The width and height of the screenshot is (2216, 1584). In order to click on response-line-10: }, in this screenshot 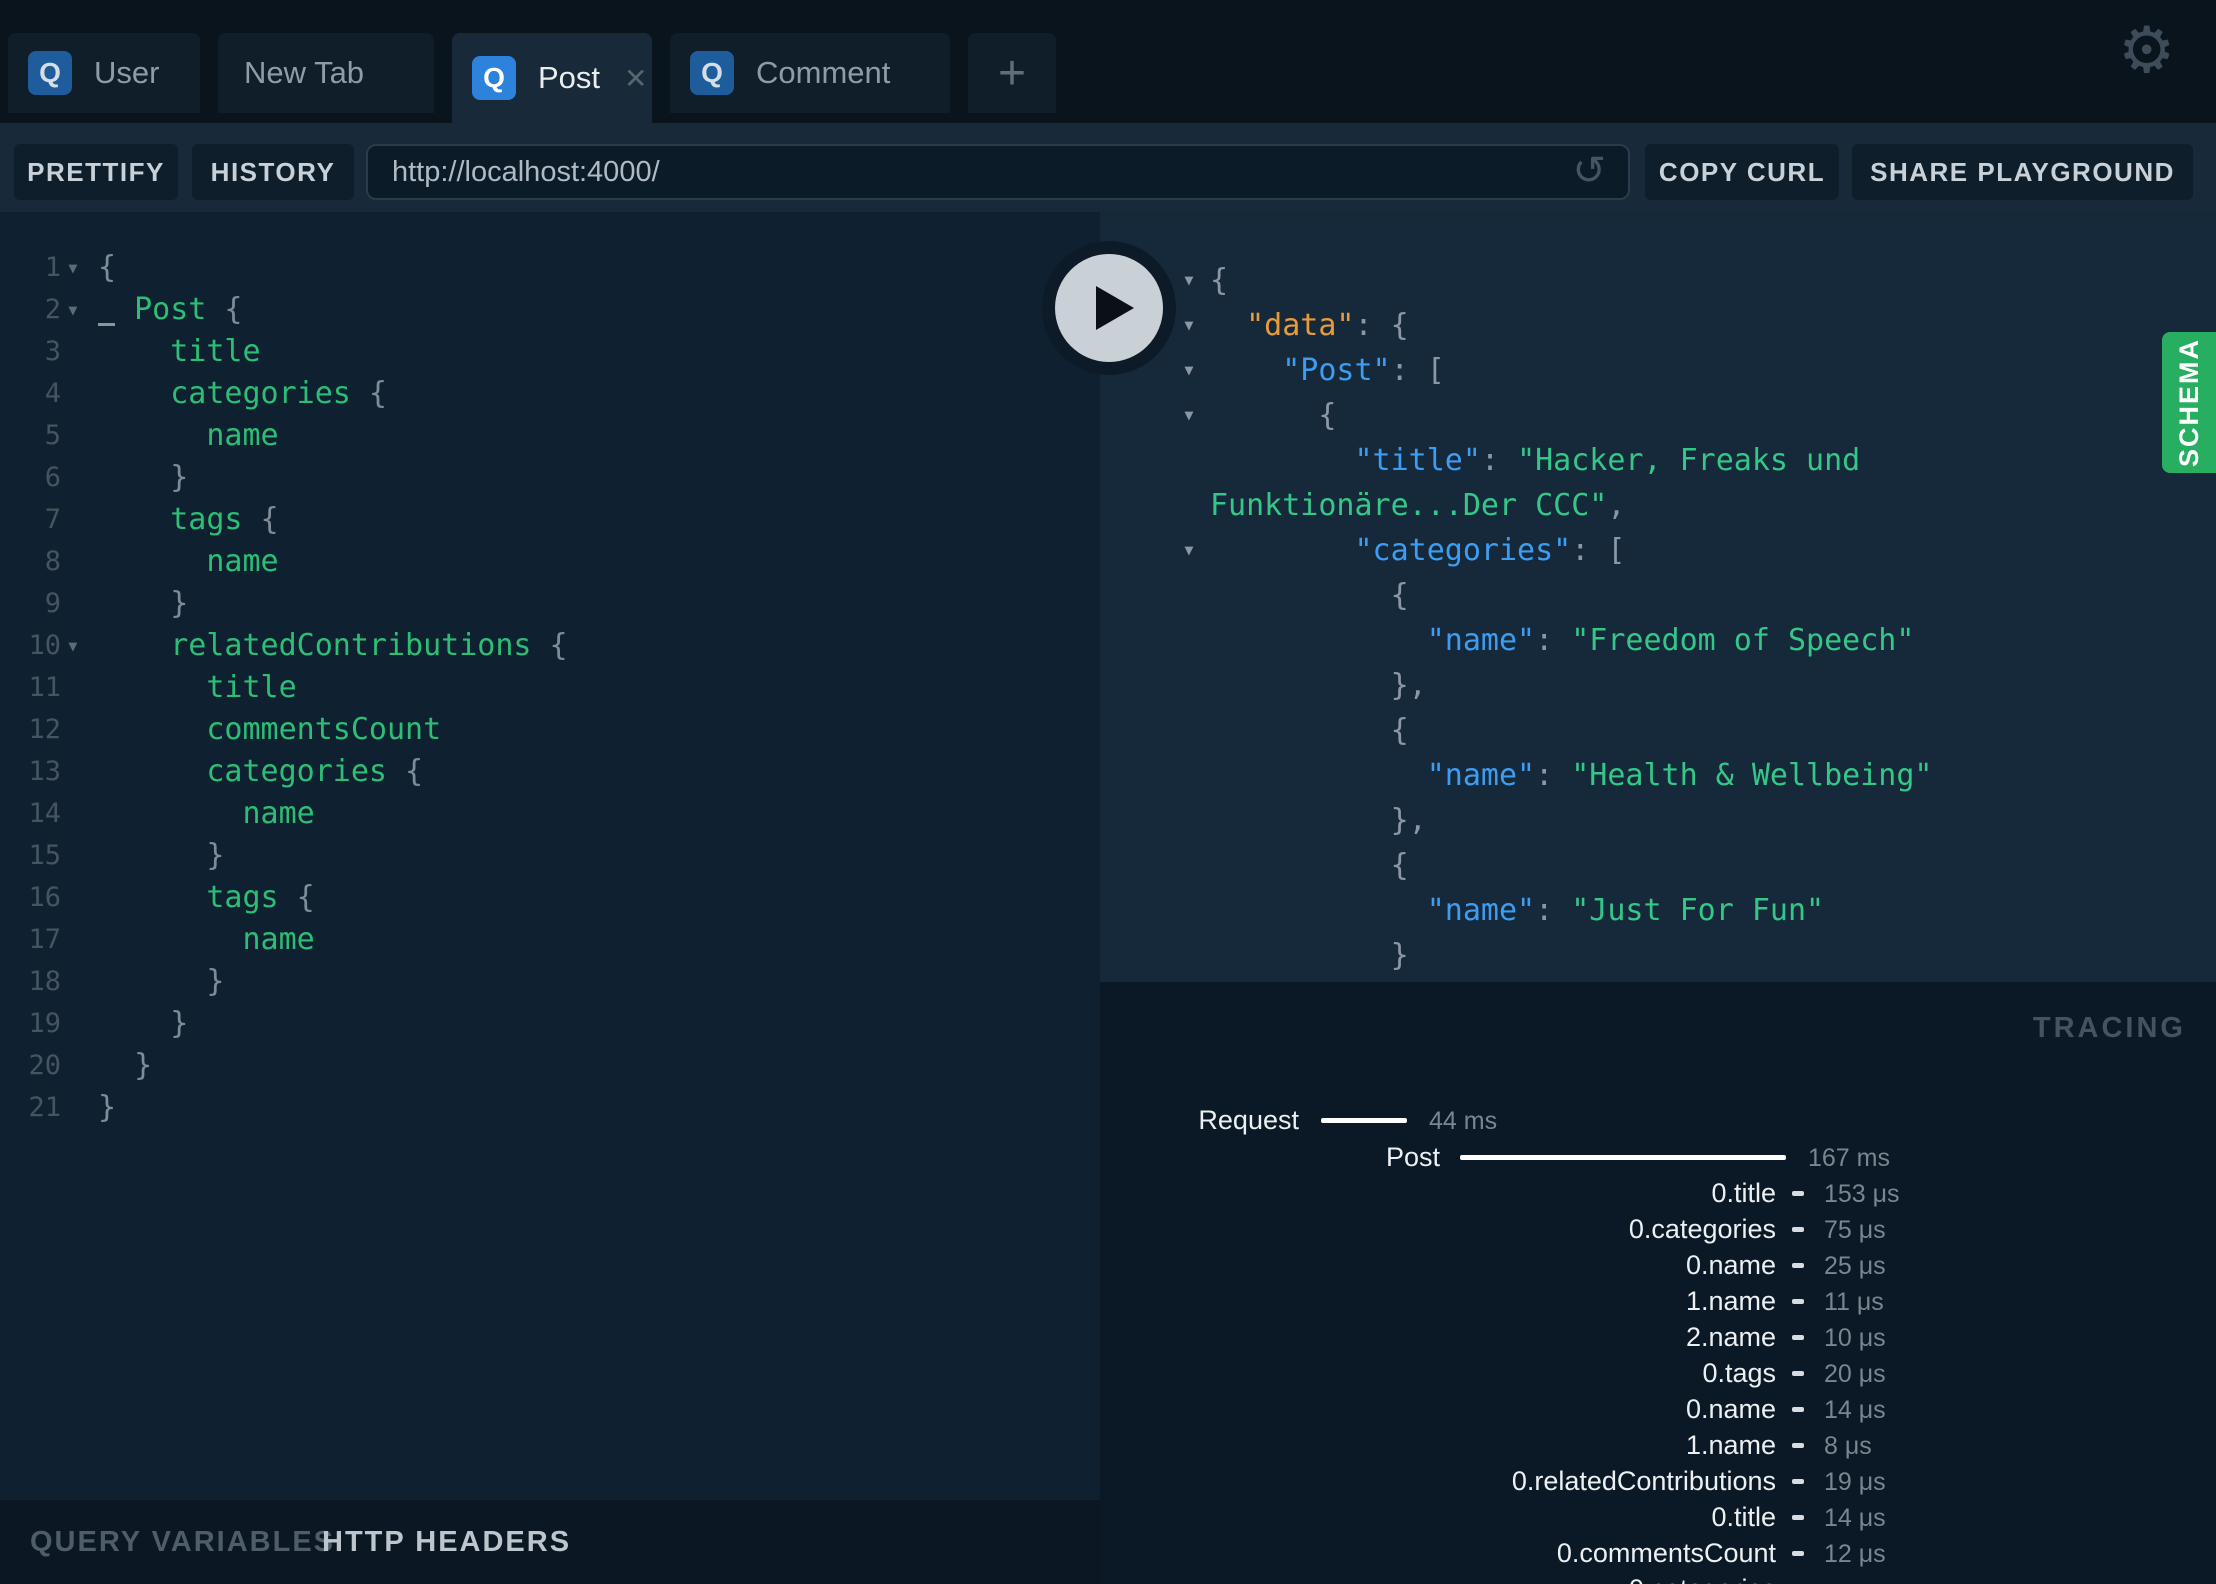, I will do `click(1658, 685)`.